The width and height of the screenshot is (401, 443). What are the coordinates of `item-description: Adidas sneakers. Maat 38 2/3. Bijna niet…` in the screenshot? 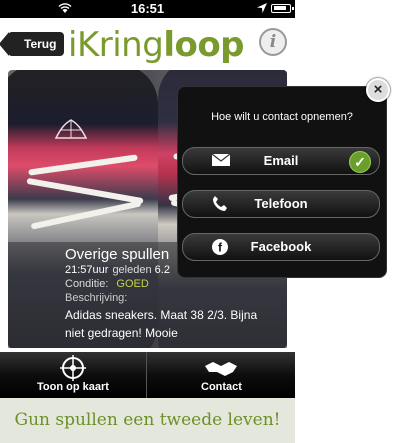 It's located at (161, 324).